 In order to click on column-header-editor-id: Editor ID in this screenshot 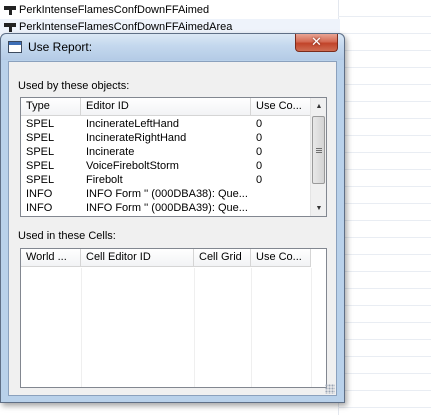, I will do `click(166, 107)`.